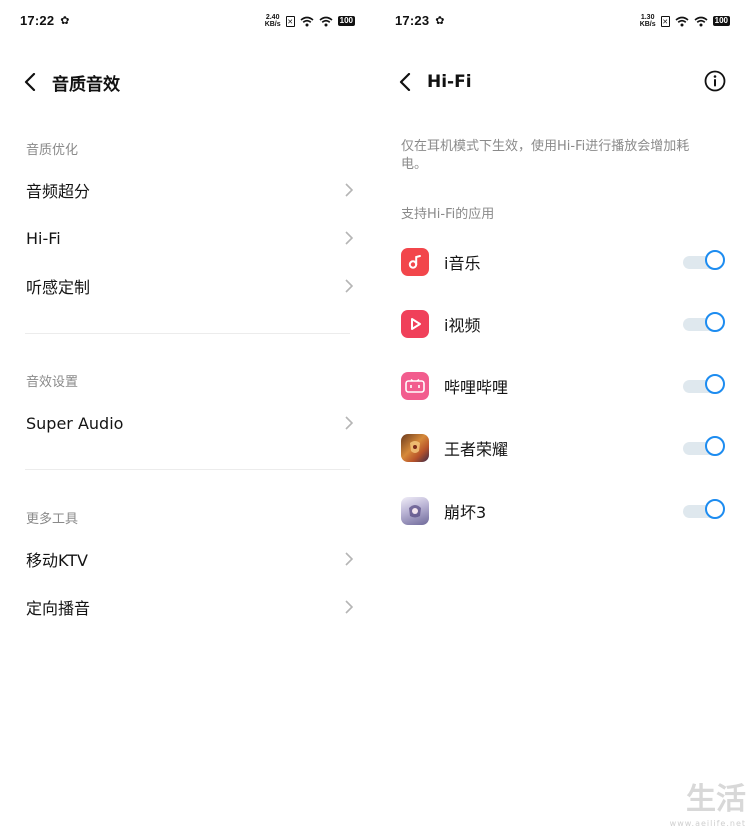 The height and width of the screenshot is (833, 750). I want to click on status-bar: 17:22 ✿ 2.40 KB/s ✕ 100, so click(187, 21).